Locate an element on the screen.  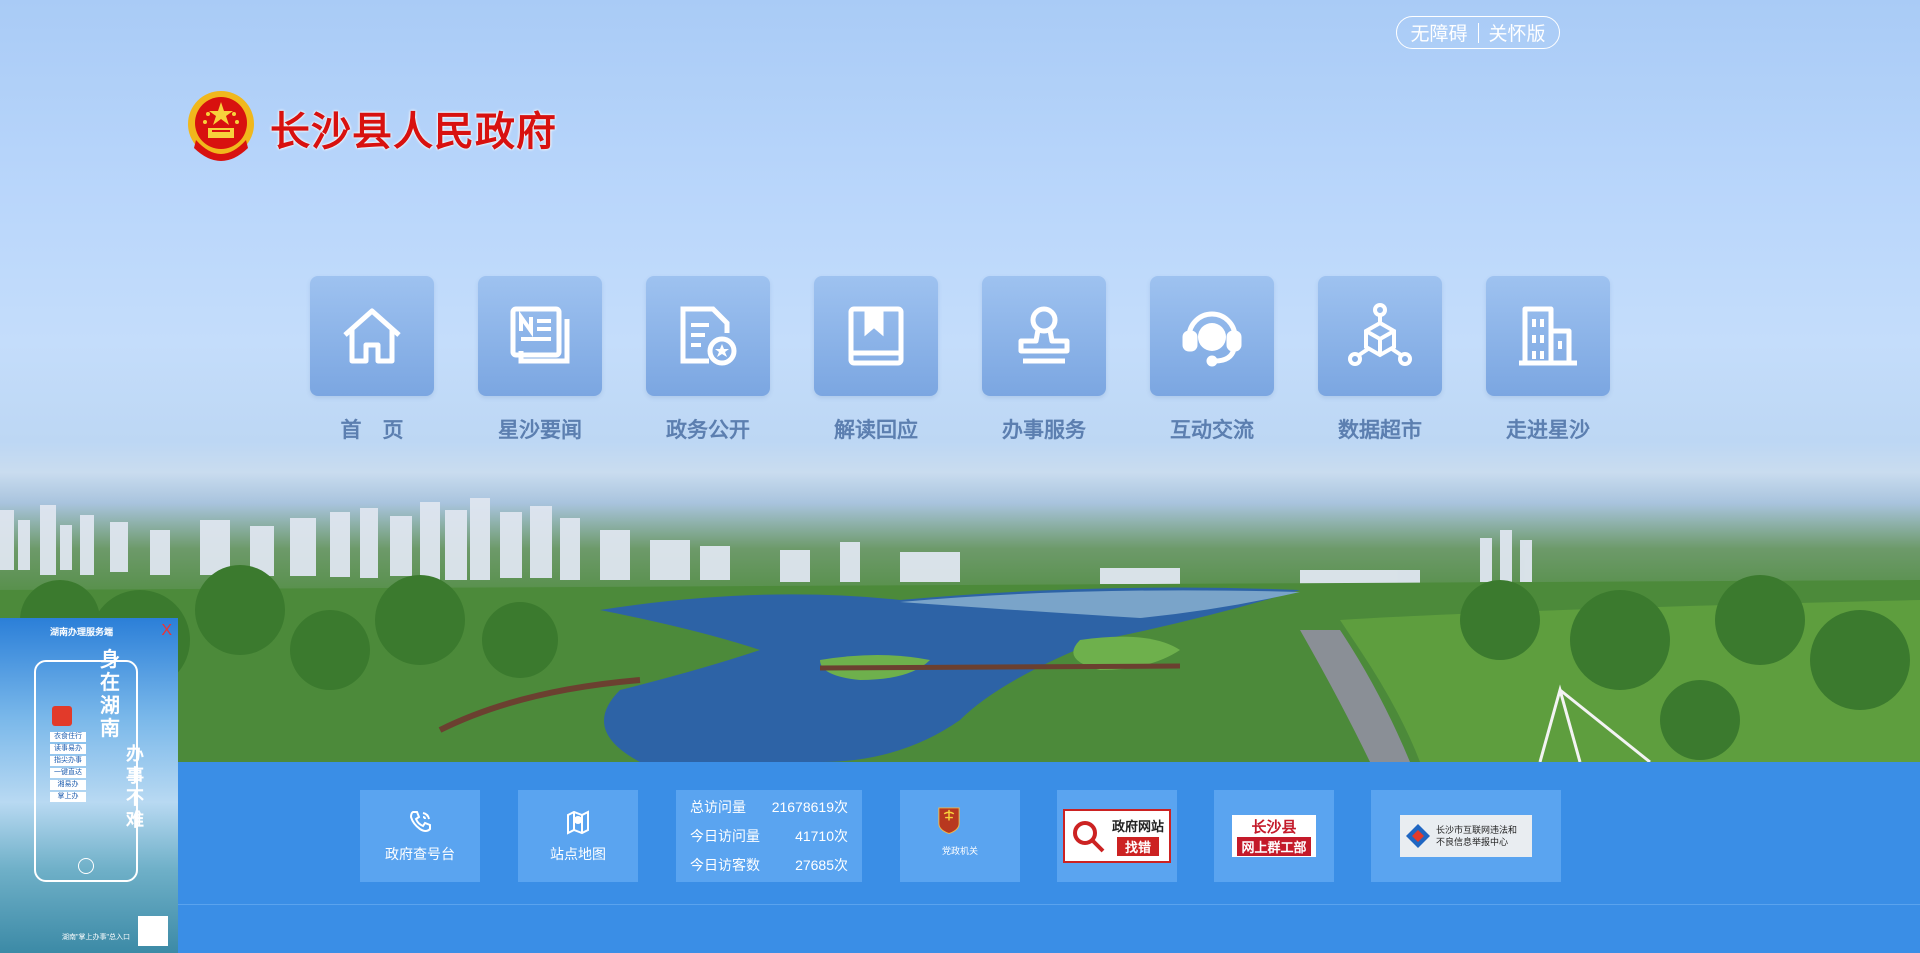
promo-services: 衣食住行 读事易办 指尖办事 一键直达 湘易办 掌上办 is located at coordinates (68, 768).